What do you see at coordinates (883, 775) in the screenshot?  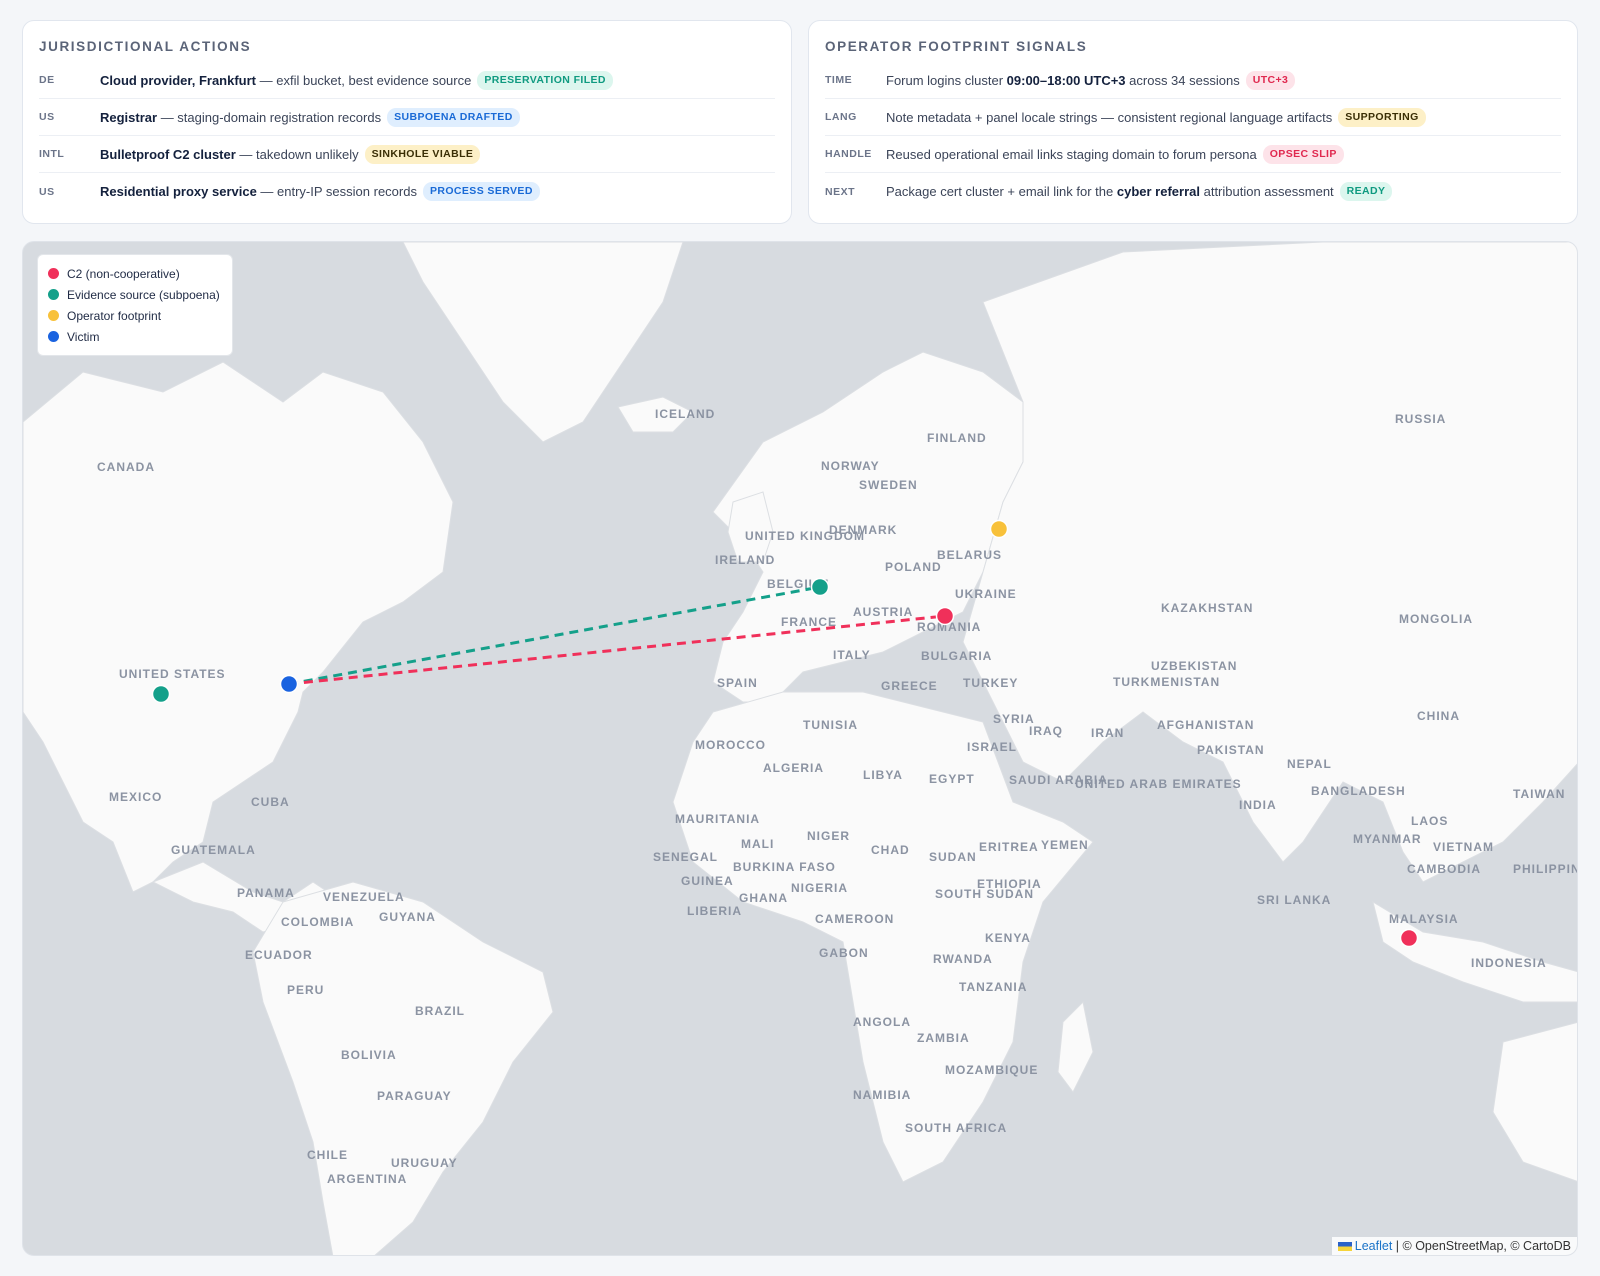 I see `map-label: LIBYA` at bounding box center [883, 775].